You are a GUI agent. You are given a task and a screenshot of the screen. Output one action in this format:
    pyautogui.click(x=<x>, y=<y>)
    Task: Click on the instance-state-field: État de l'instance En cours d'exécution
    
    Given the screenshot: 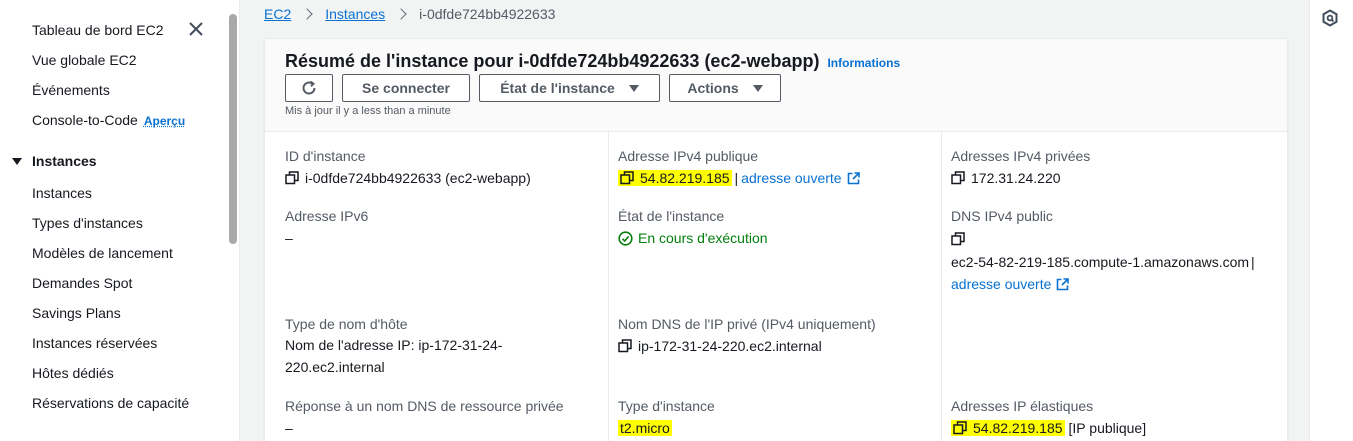 What is the action you would take?
    pyautogui.click(x=693, y=227)
    